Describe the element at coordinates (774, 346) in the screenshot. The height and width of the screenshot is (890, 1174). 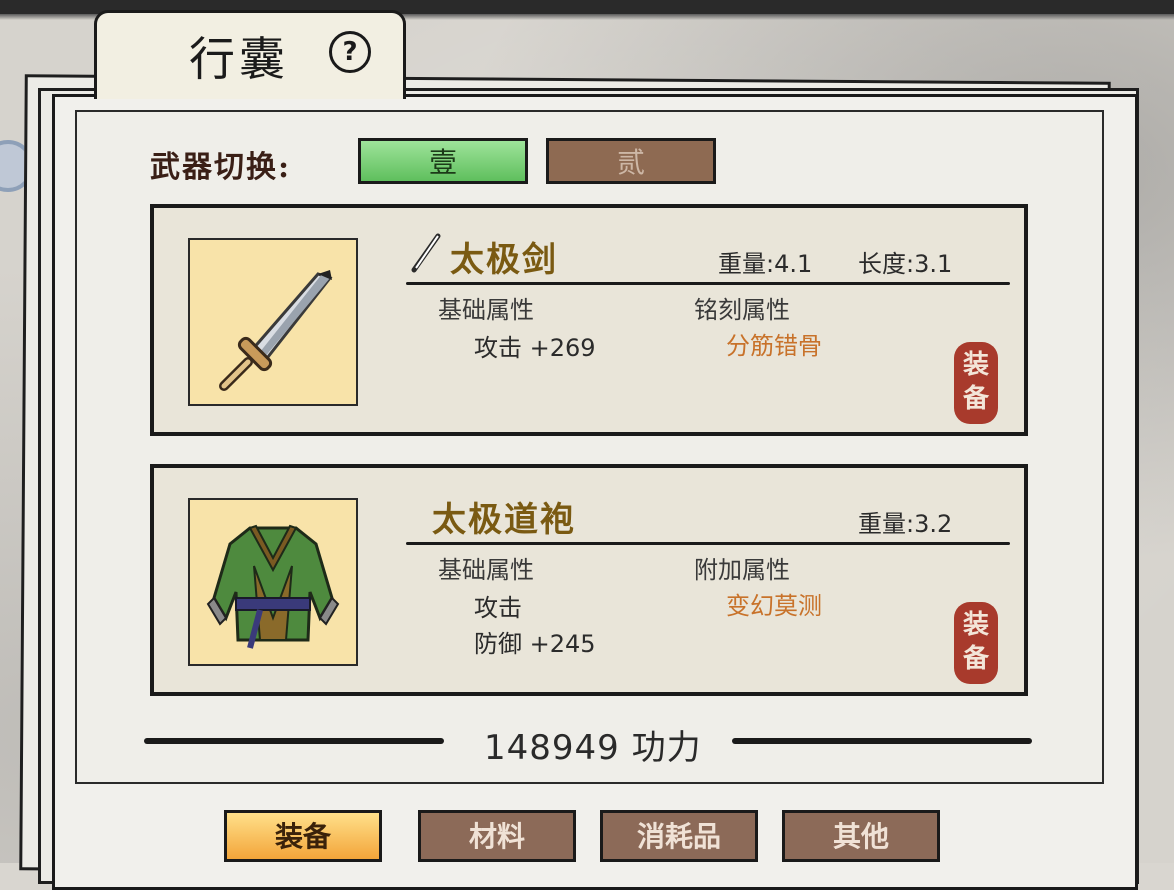
I see `inscription-value: 分筋错骨` at that location.